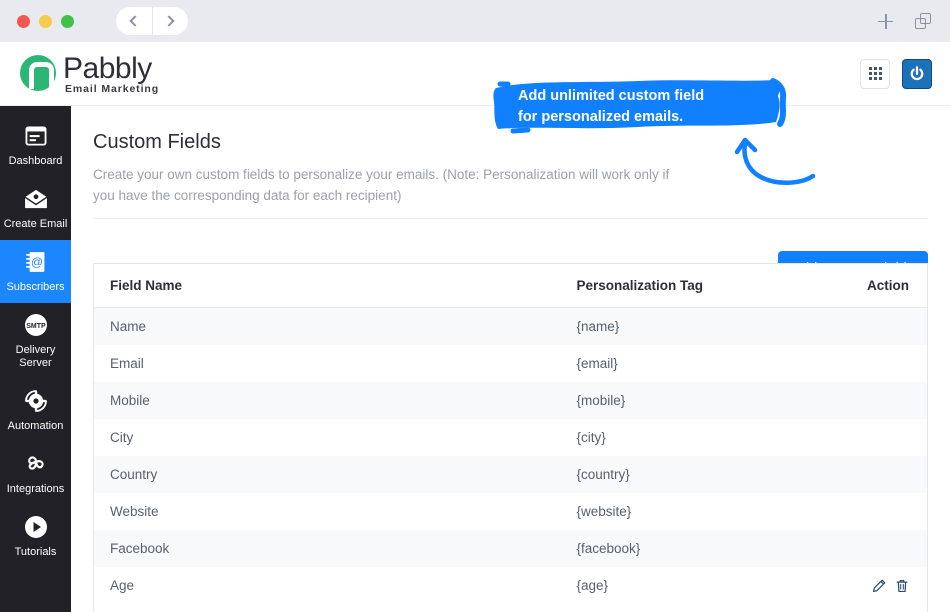  I want to click on cell-field-name: Website, so click(134, 511).